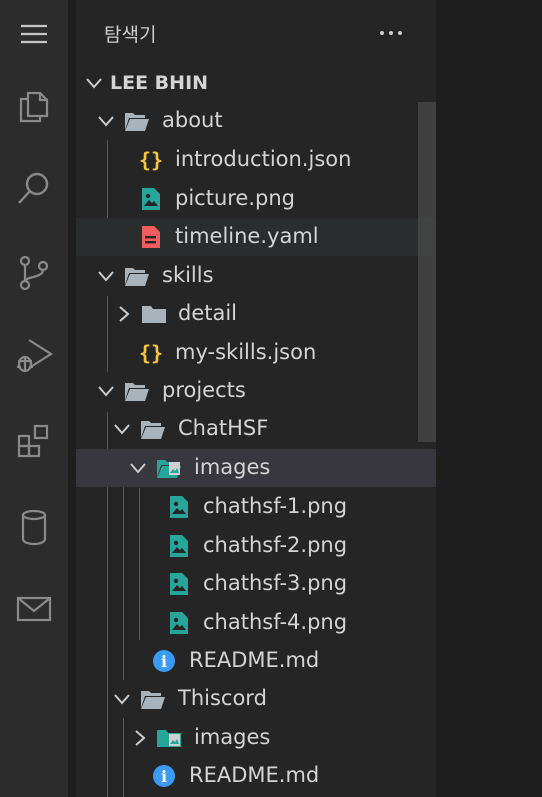 This screenshot has height=797, width=542. What do you see at coordinates (34, 527) in the screenshot?
I see `database-icon` at bounding box center [34, 527].